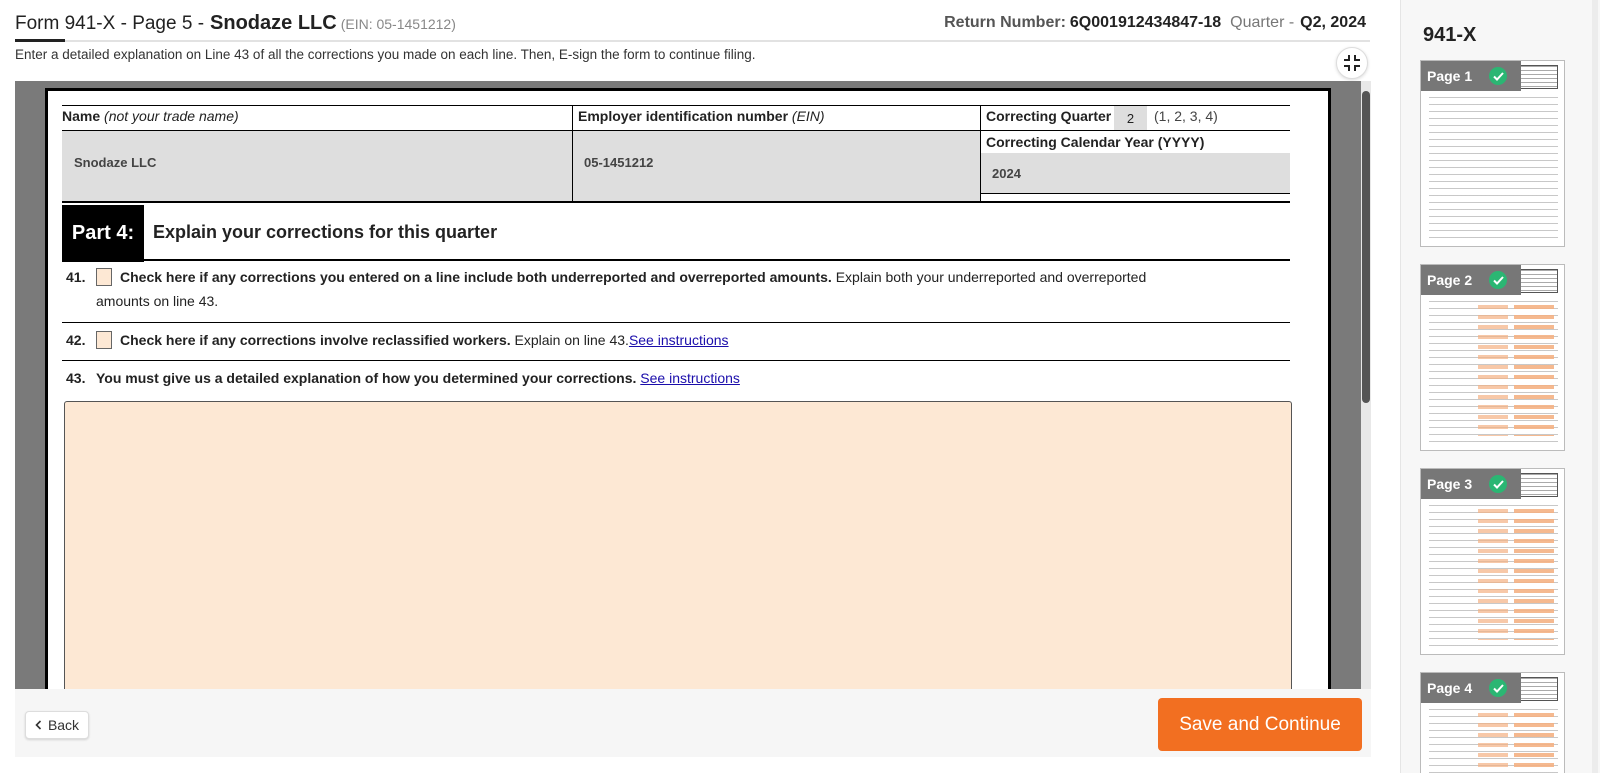 This screenshot has width=1600, height=773. Describe the element at coordinates (619, 162) in the screenshot. I see `ein-value: 05-1451212` at that location.